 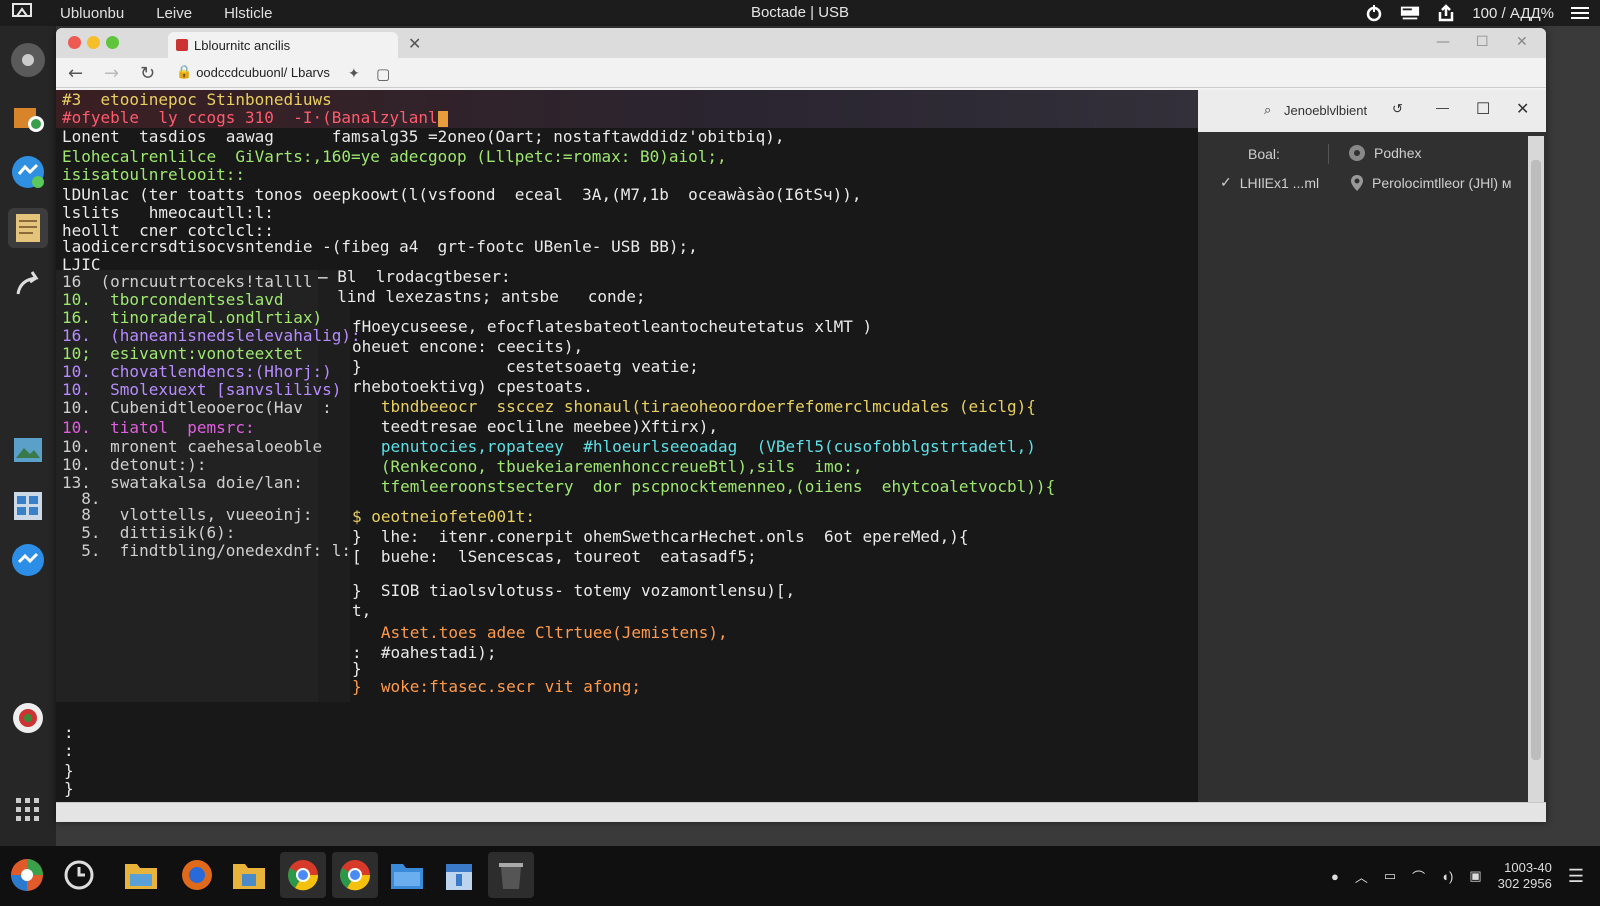 I want to click on launcher-messenger-icon, so click(x=28, y=172).